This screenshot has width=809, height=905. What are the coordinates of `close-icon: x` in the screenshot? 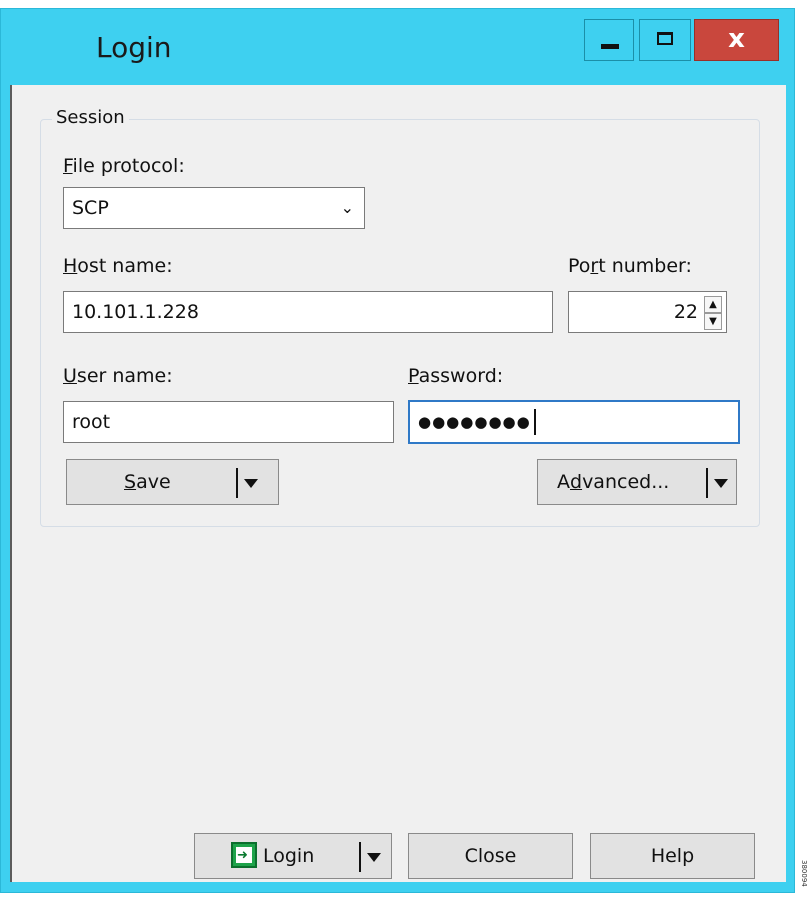 It's located at (736, 39).